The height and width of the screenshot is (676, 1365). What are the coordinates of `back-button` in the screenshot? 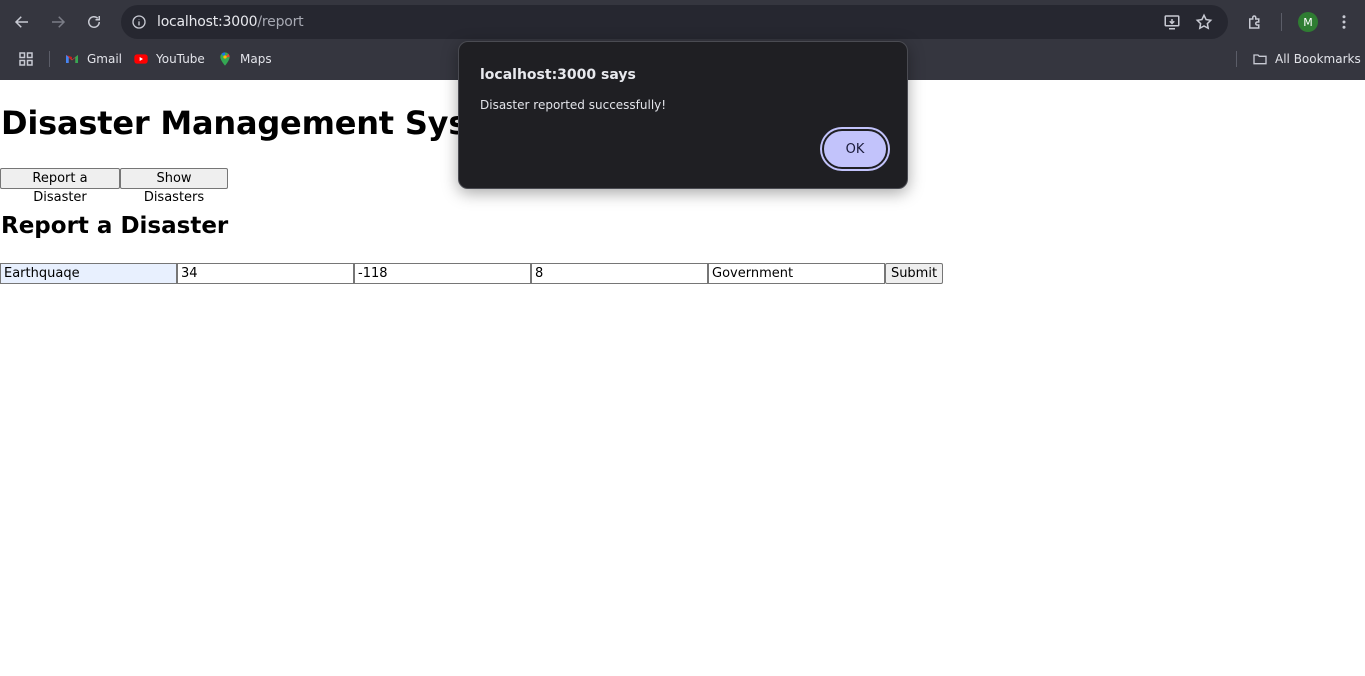 It's located at (22, 22).